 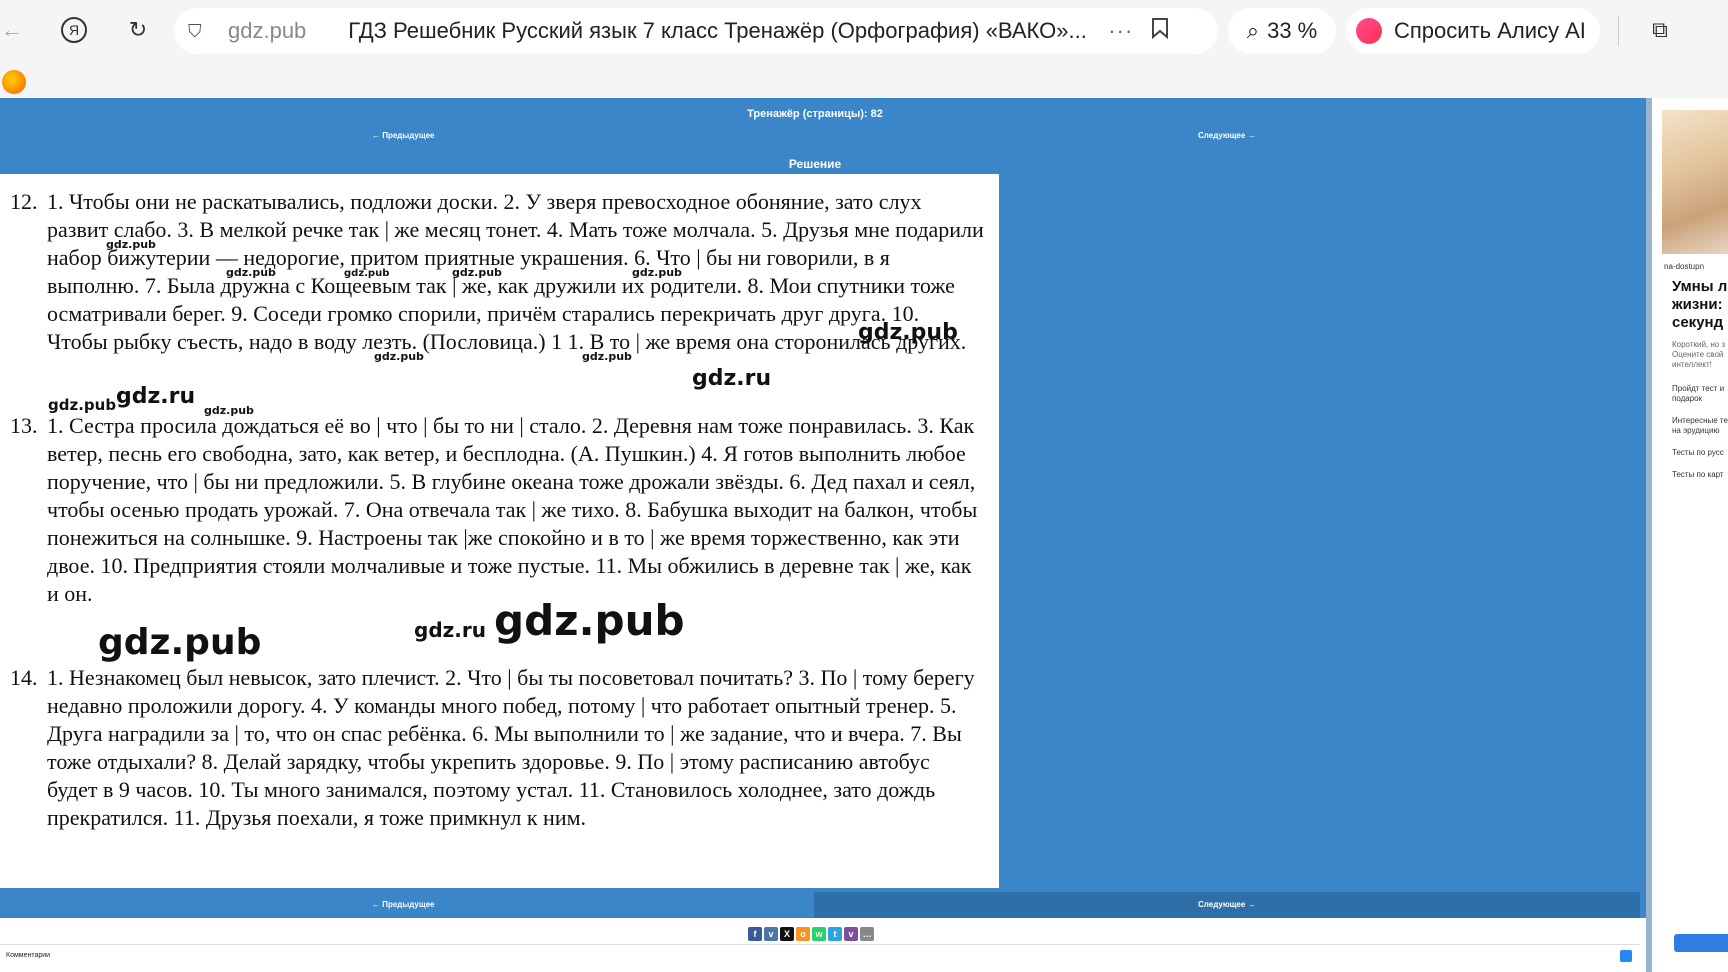 What do you see at coordinates (1160, 31) in the screenshot?
I see `bookmark-icon` at bounding box center [1160, 31].